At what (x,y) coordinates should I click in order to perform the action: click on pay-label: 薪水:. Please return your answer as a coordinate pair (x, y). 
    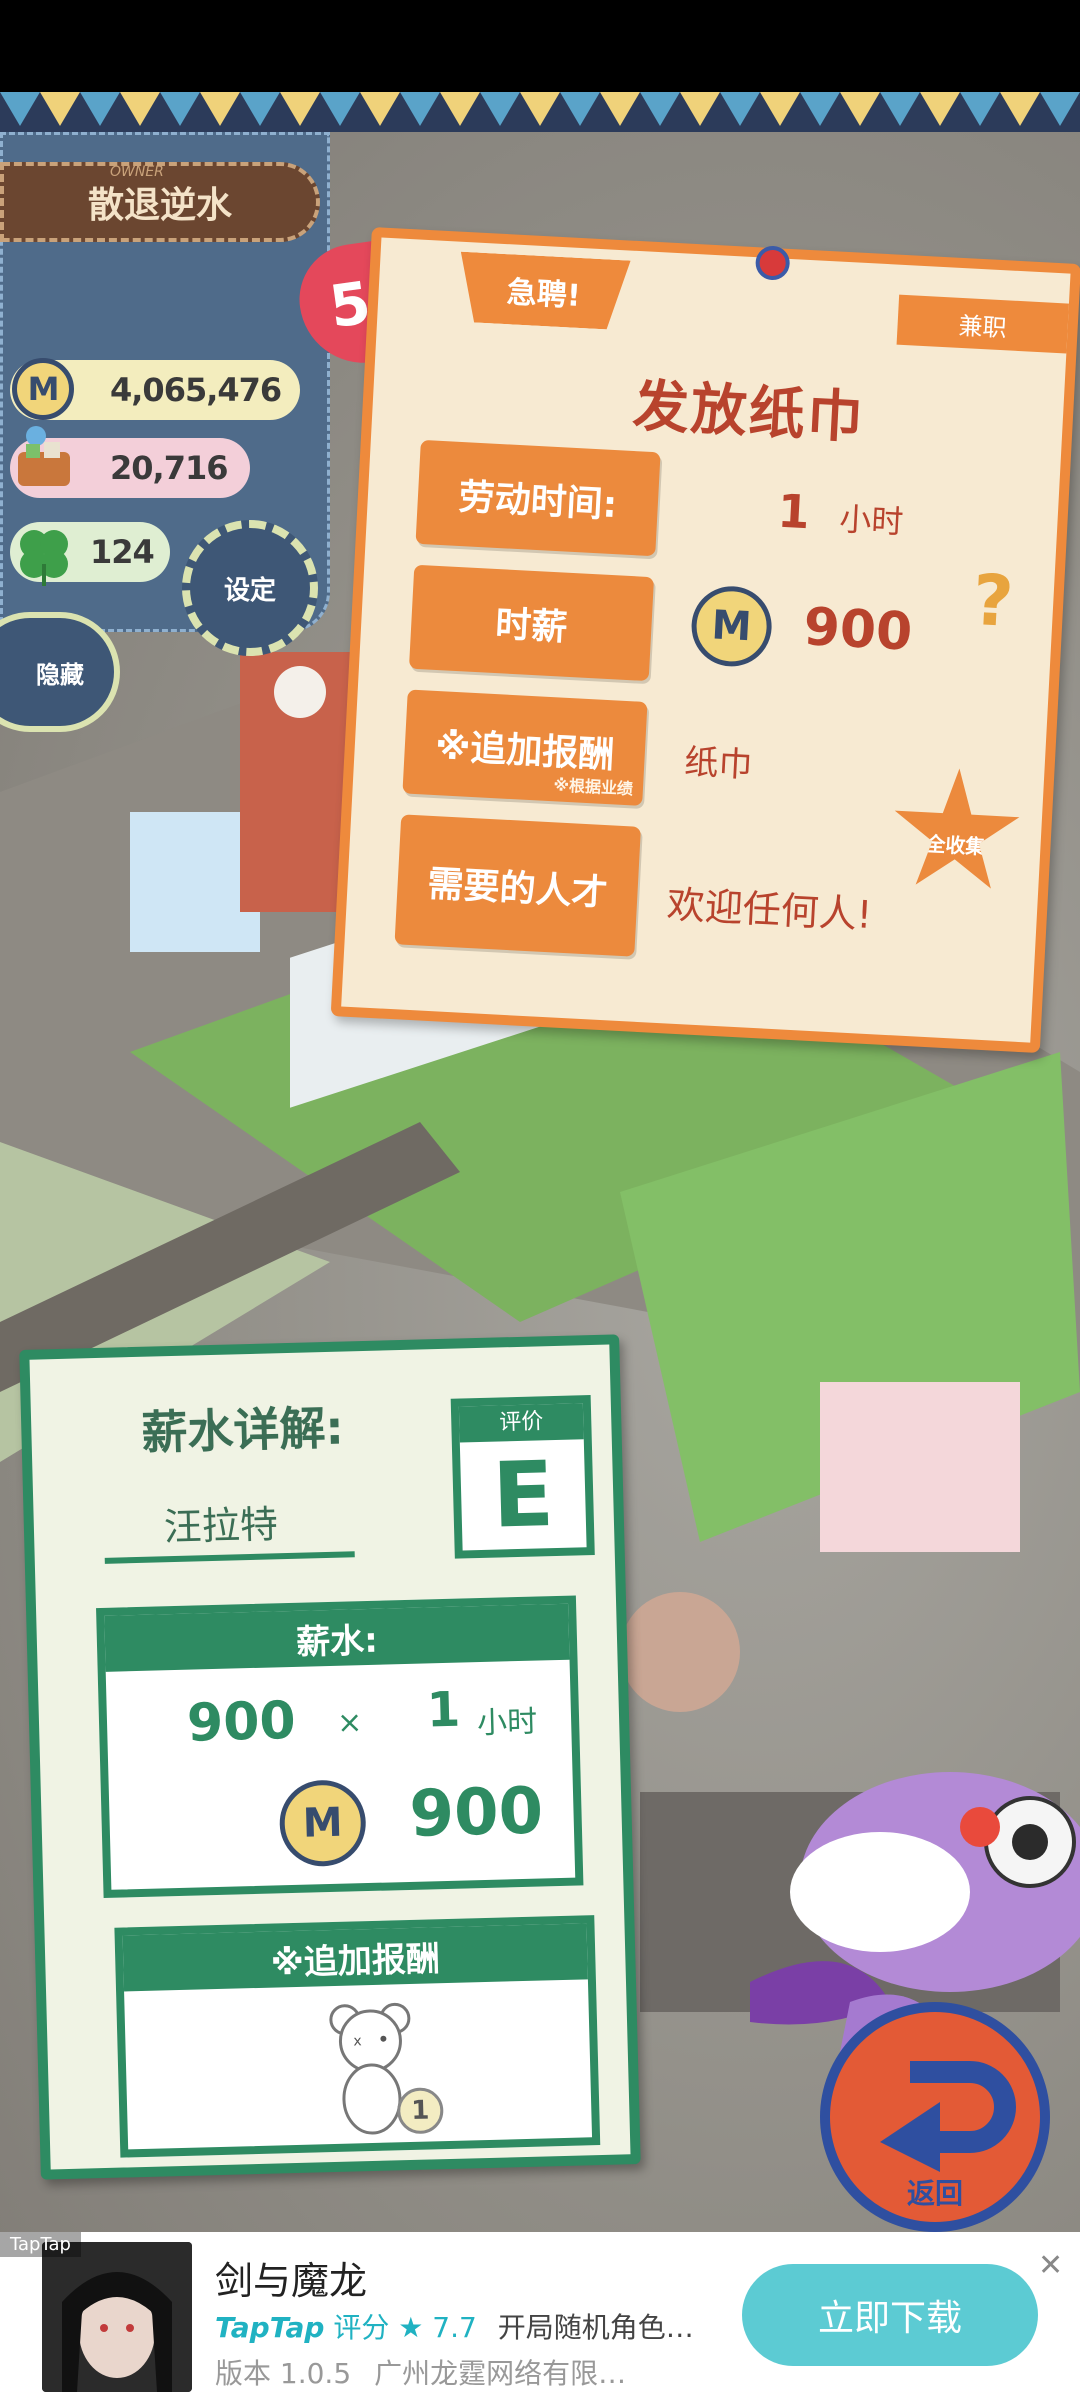
    Looking at the image, I should click on (337, 1637).